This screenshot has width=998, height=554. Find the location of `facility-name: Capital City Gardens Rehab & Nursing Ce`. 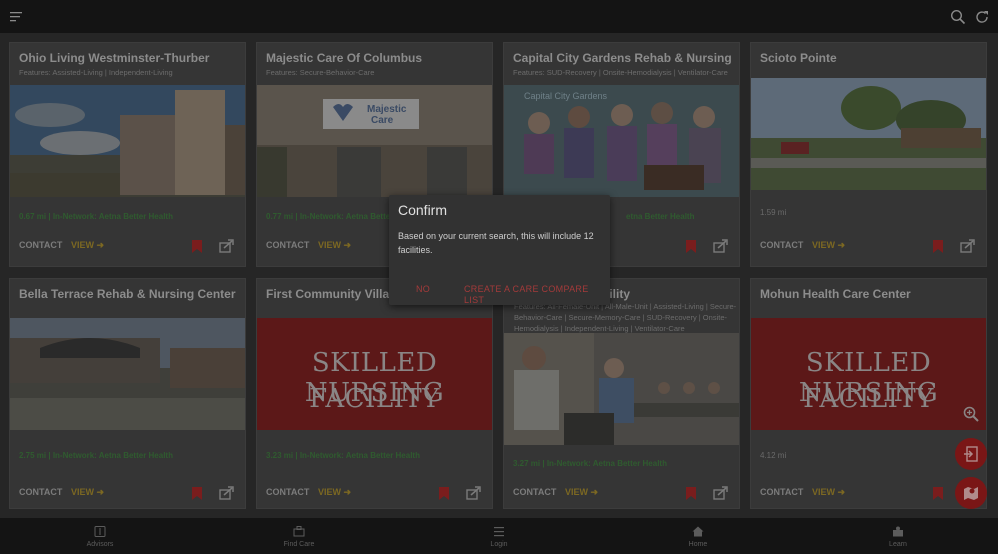

facility-name: Capital City Gardens Rehab & Nursing Ce is located at coordinates (623, 58).